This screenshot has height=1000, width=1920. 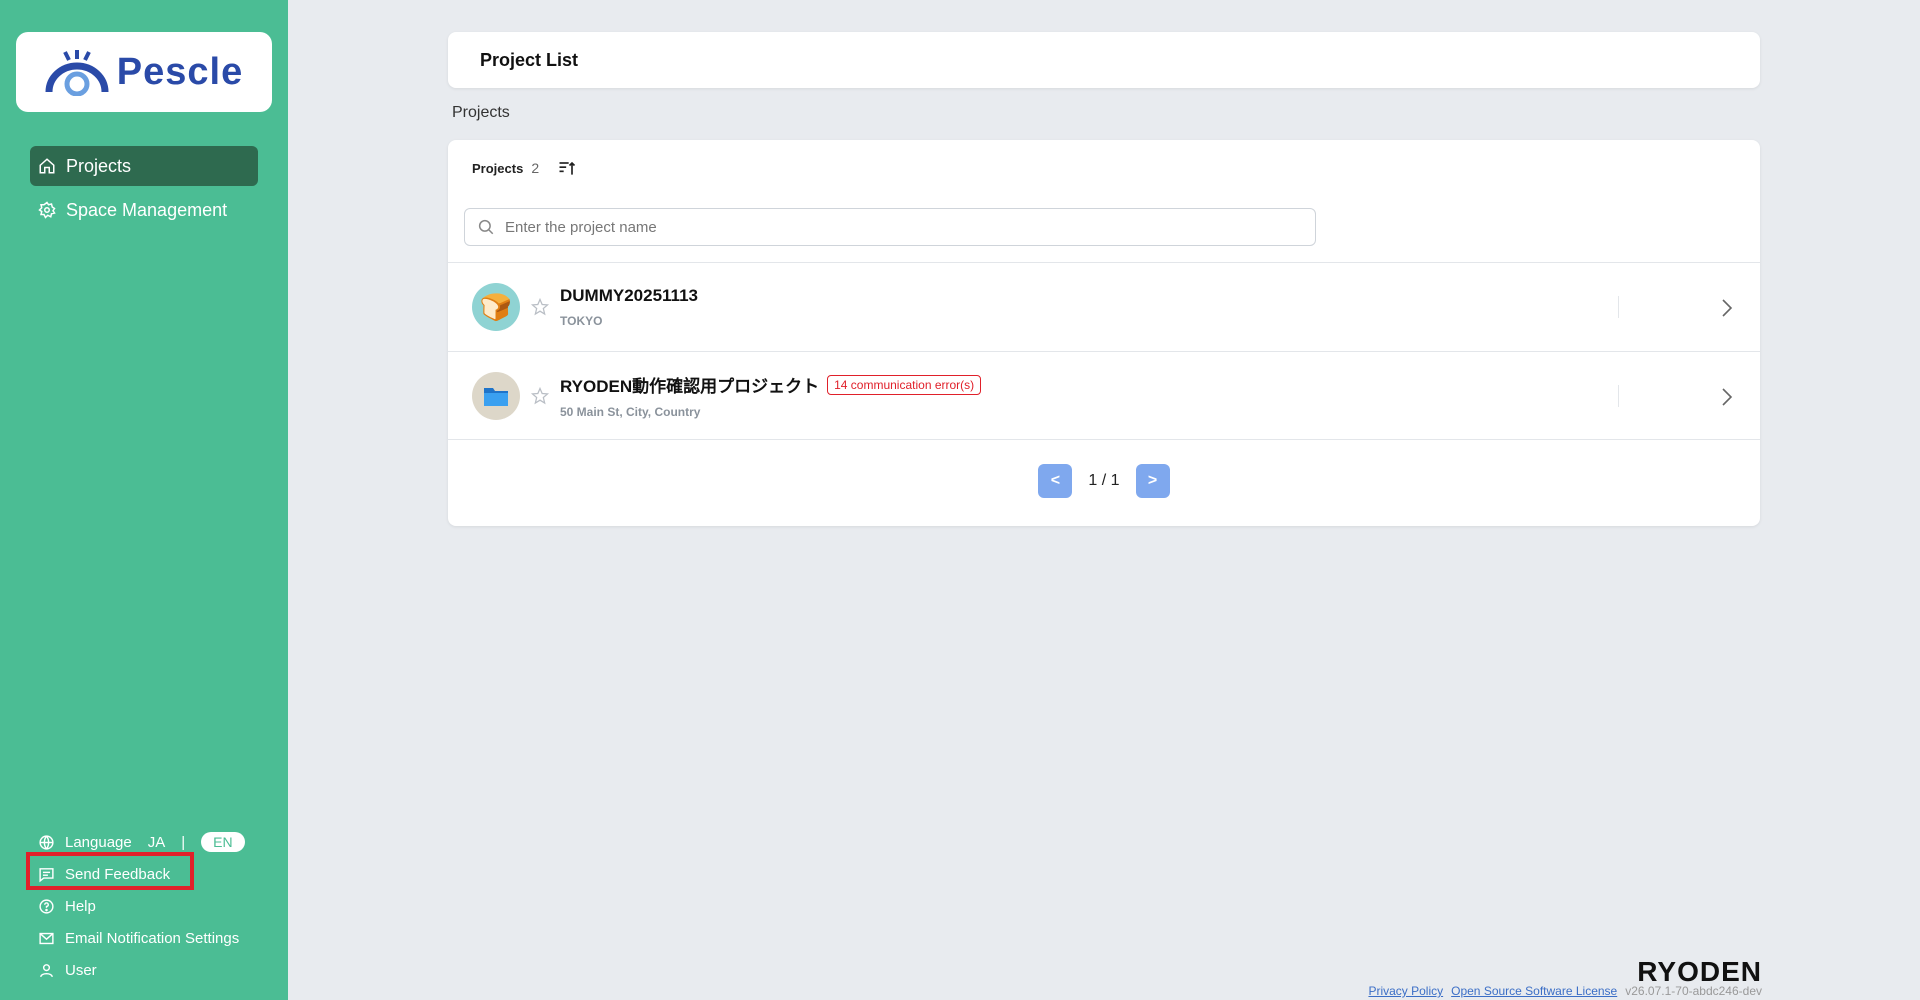 What do you see at coordinates (144, 166) in the screenshot?
I see `nav-item-projects: Projects` at bounding box center [144, 166].